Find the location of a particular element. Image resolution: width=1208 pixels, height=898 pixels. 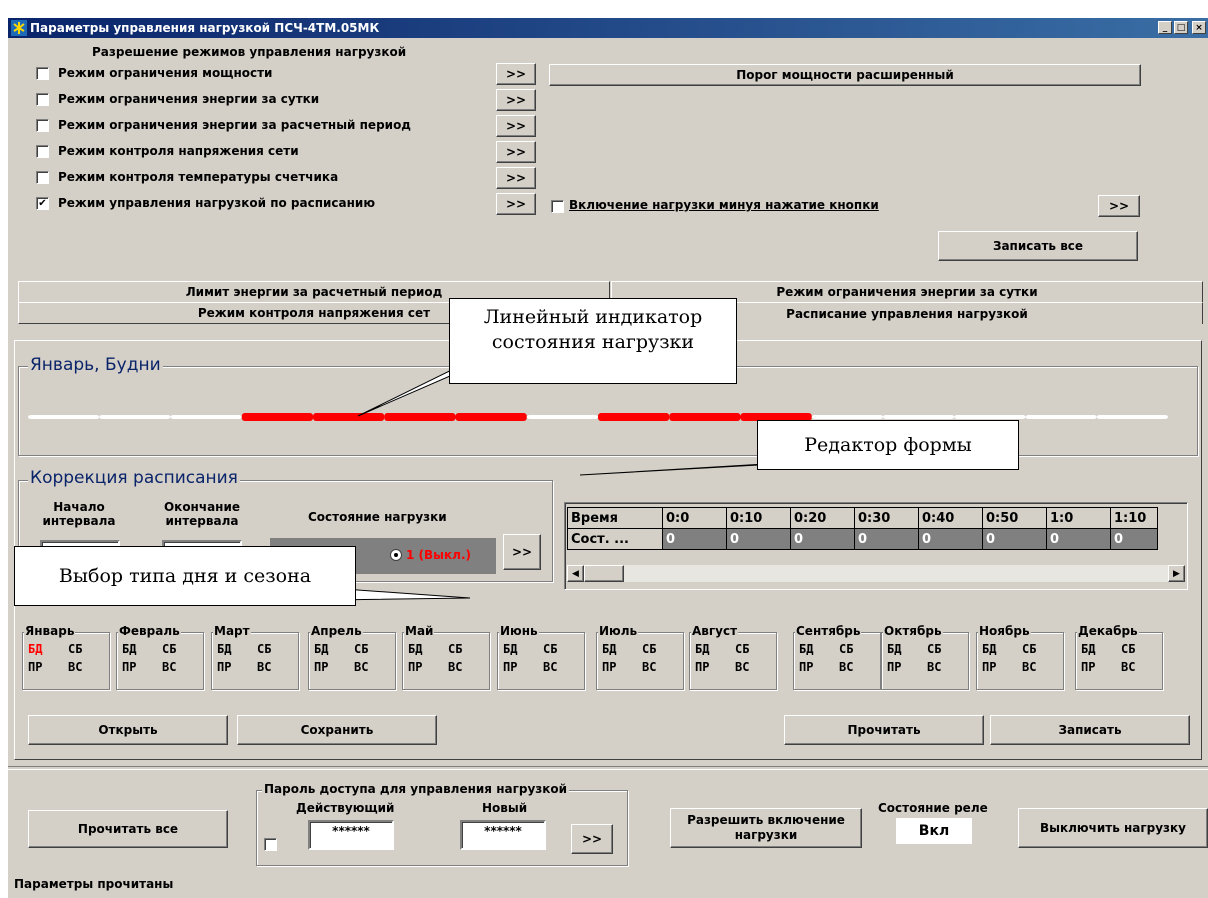

callout-pointers is located at coordinates (571, 478).